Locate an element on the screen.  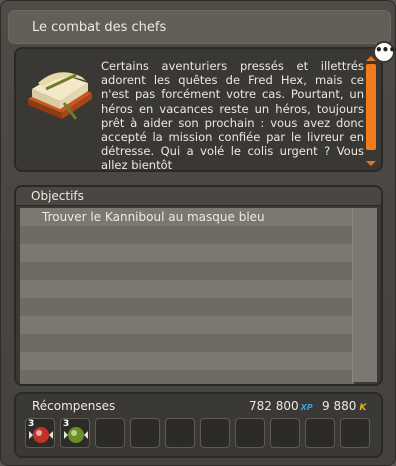
xp-amount: 782 800 is located at coordinates (274, 406).